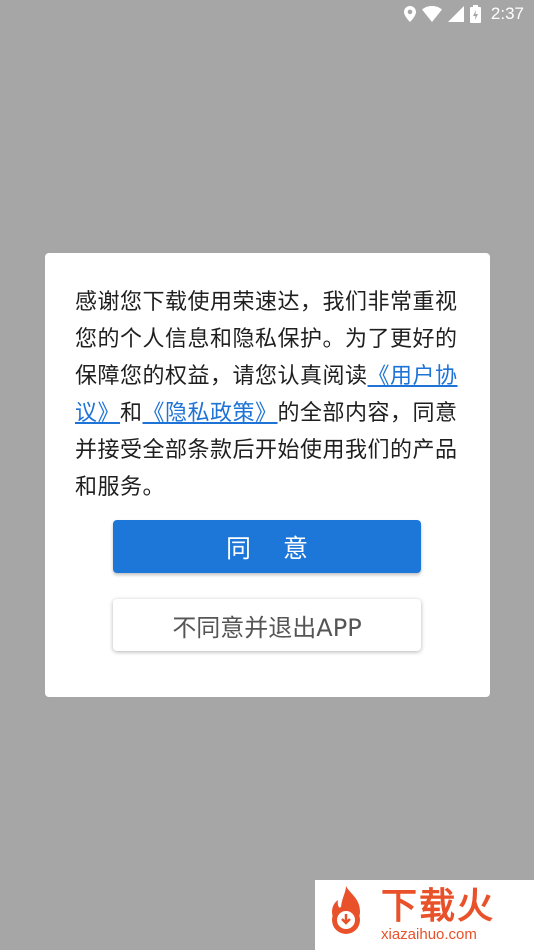  I want to click on agree-button: 同 意, so click(267, 546).